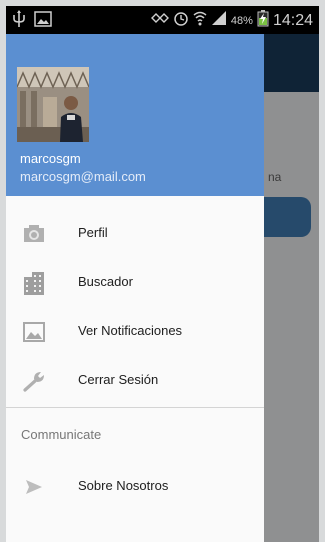 The image size is (325, 542). Describe the element at coordinates (135, 234) in the screenshot. I see `menu-item-perfil: Perfil` at that location.